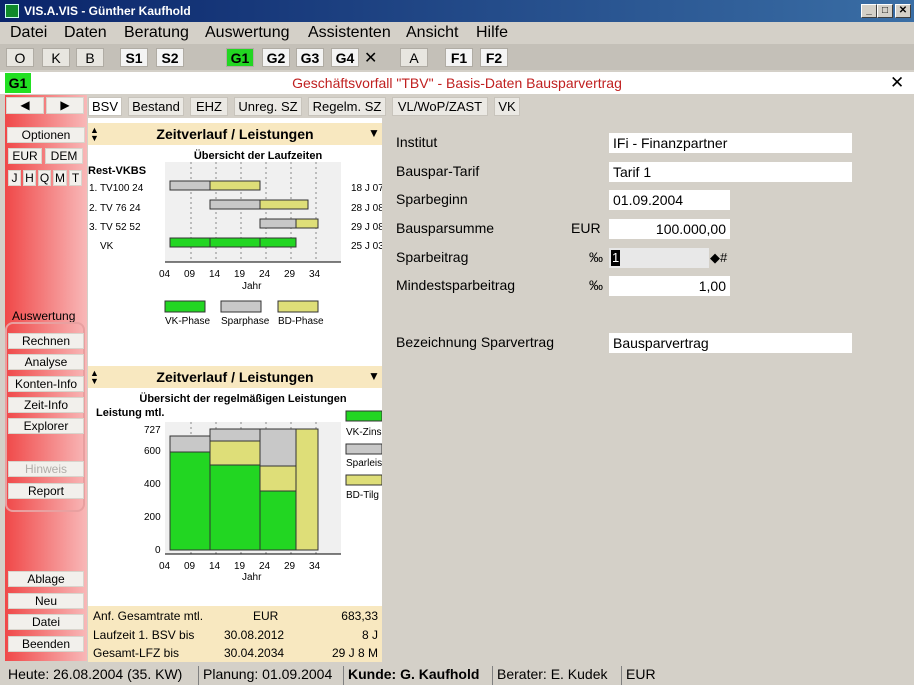 The image size is (914, 685). Describe the element at coordinates (369, 635) in the screenshot. I see `summary-value: 8 J` at that location.